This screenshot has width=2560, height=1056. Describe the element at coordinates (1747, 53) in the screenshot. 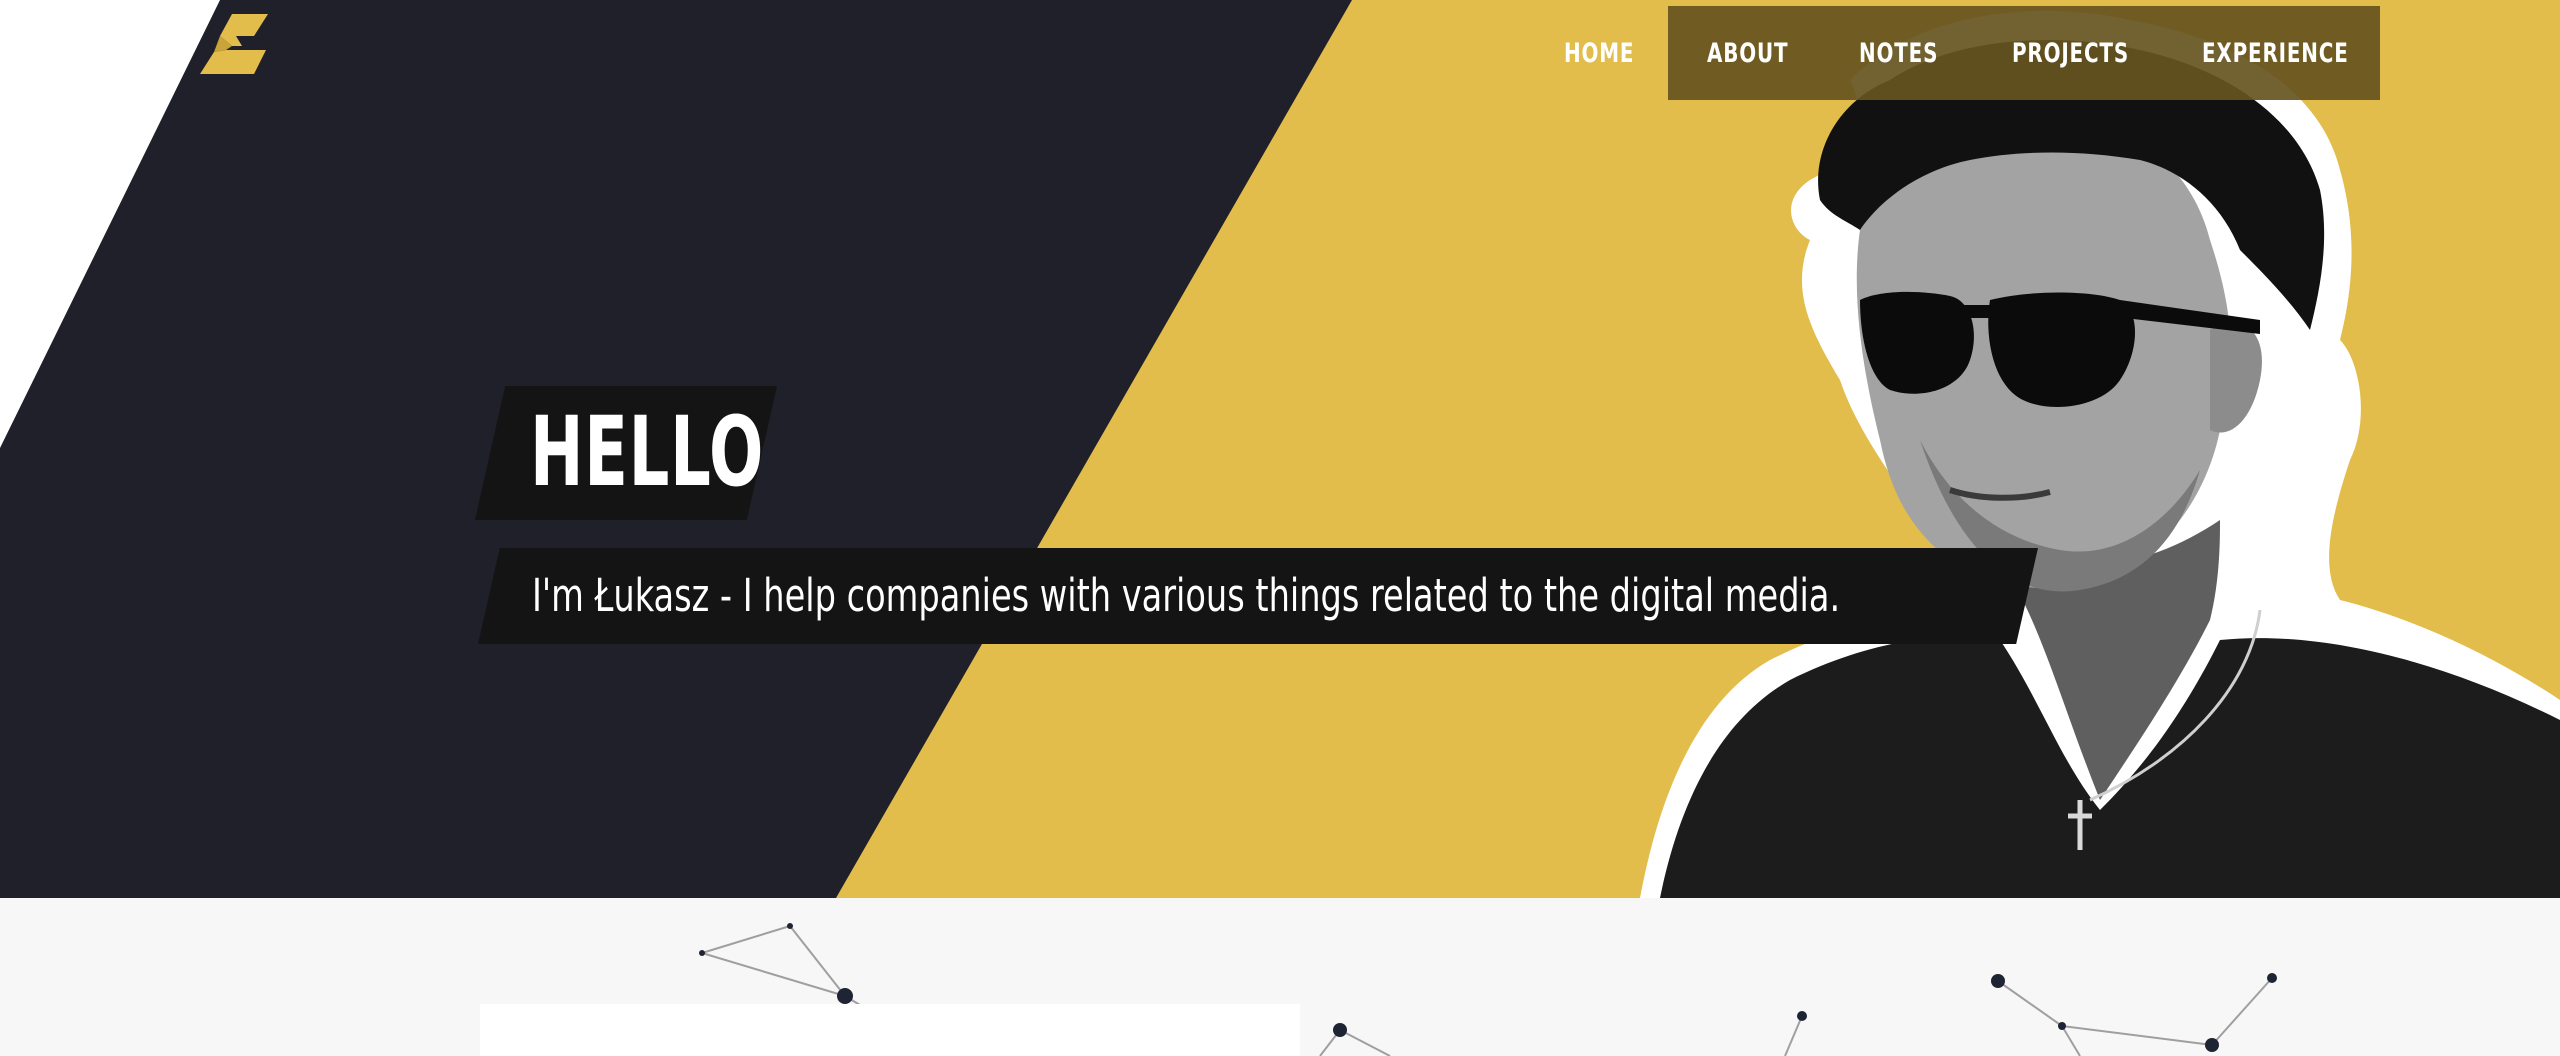

I see `nav-about-link: ABOUT` at that location.